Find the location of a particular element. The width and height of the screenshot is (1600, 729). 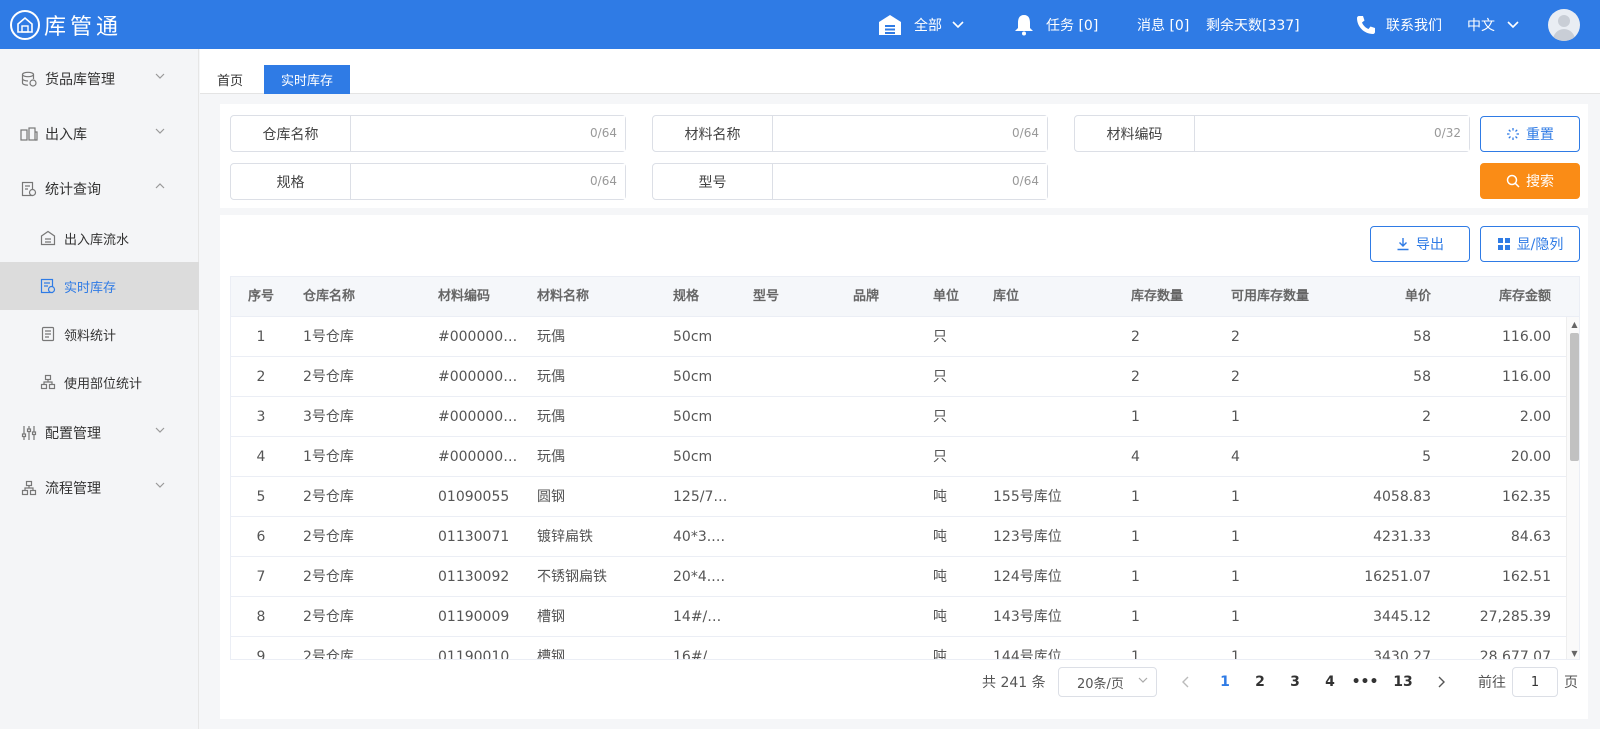

column-header: 序号 is located at coordinates (261, 297).